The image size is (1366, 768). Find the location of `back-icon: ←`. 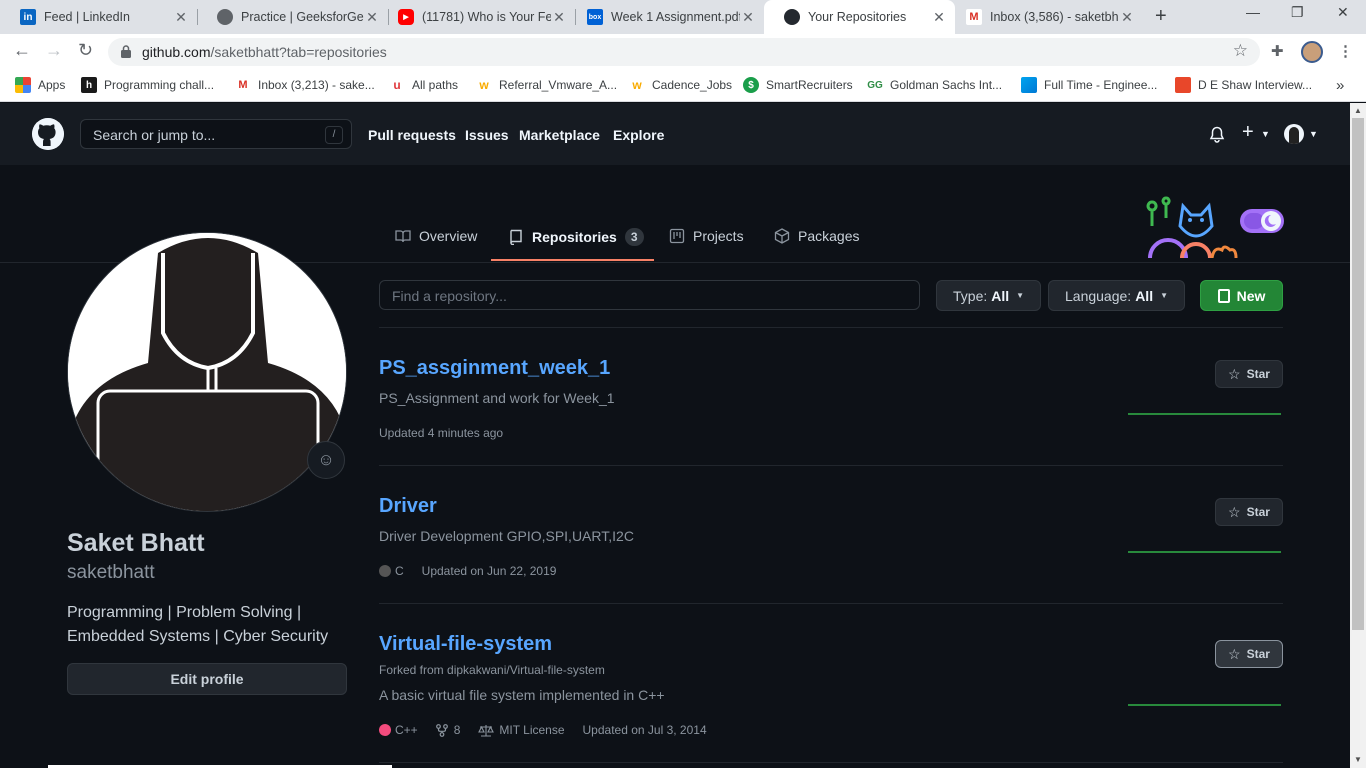

back-icon: ← is located at coordinates (22, 50).